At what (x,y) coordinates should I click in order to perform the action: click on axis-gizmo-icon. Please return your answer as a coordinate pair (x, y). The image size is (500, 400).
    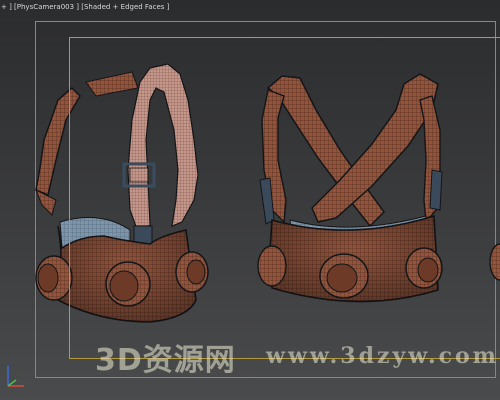
    Looking at the image, I should click on (15, 376).